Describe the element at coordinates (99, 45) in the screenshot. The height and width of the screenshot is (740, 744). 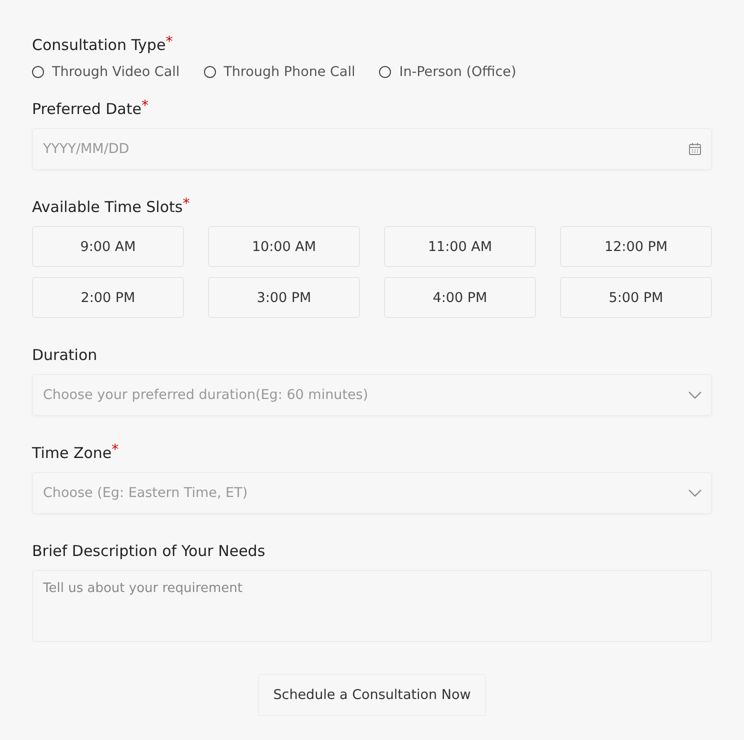
I see `field-label: Consultation Type` at that location.